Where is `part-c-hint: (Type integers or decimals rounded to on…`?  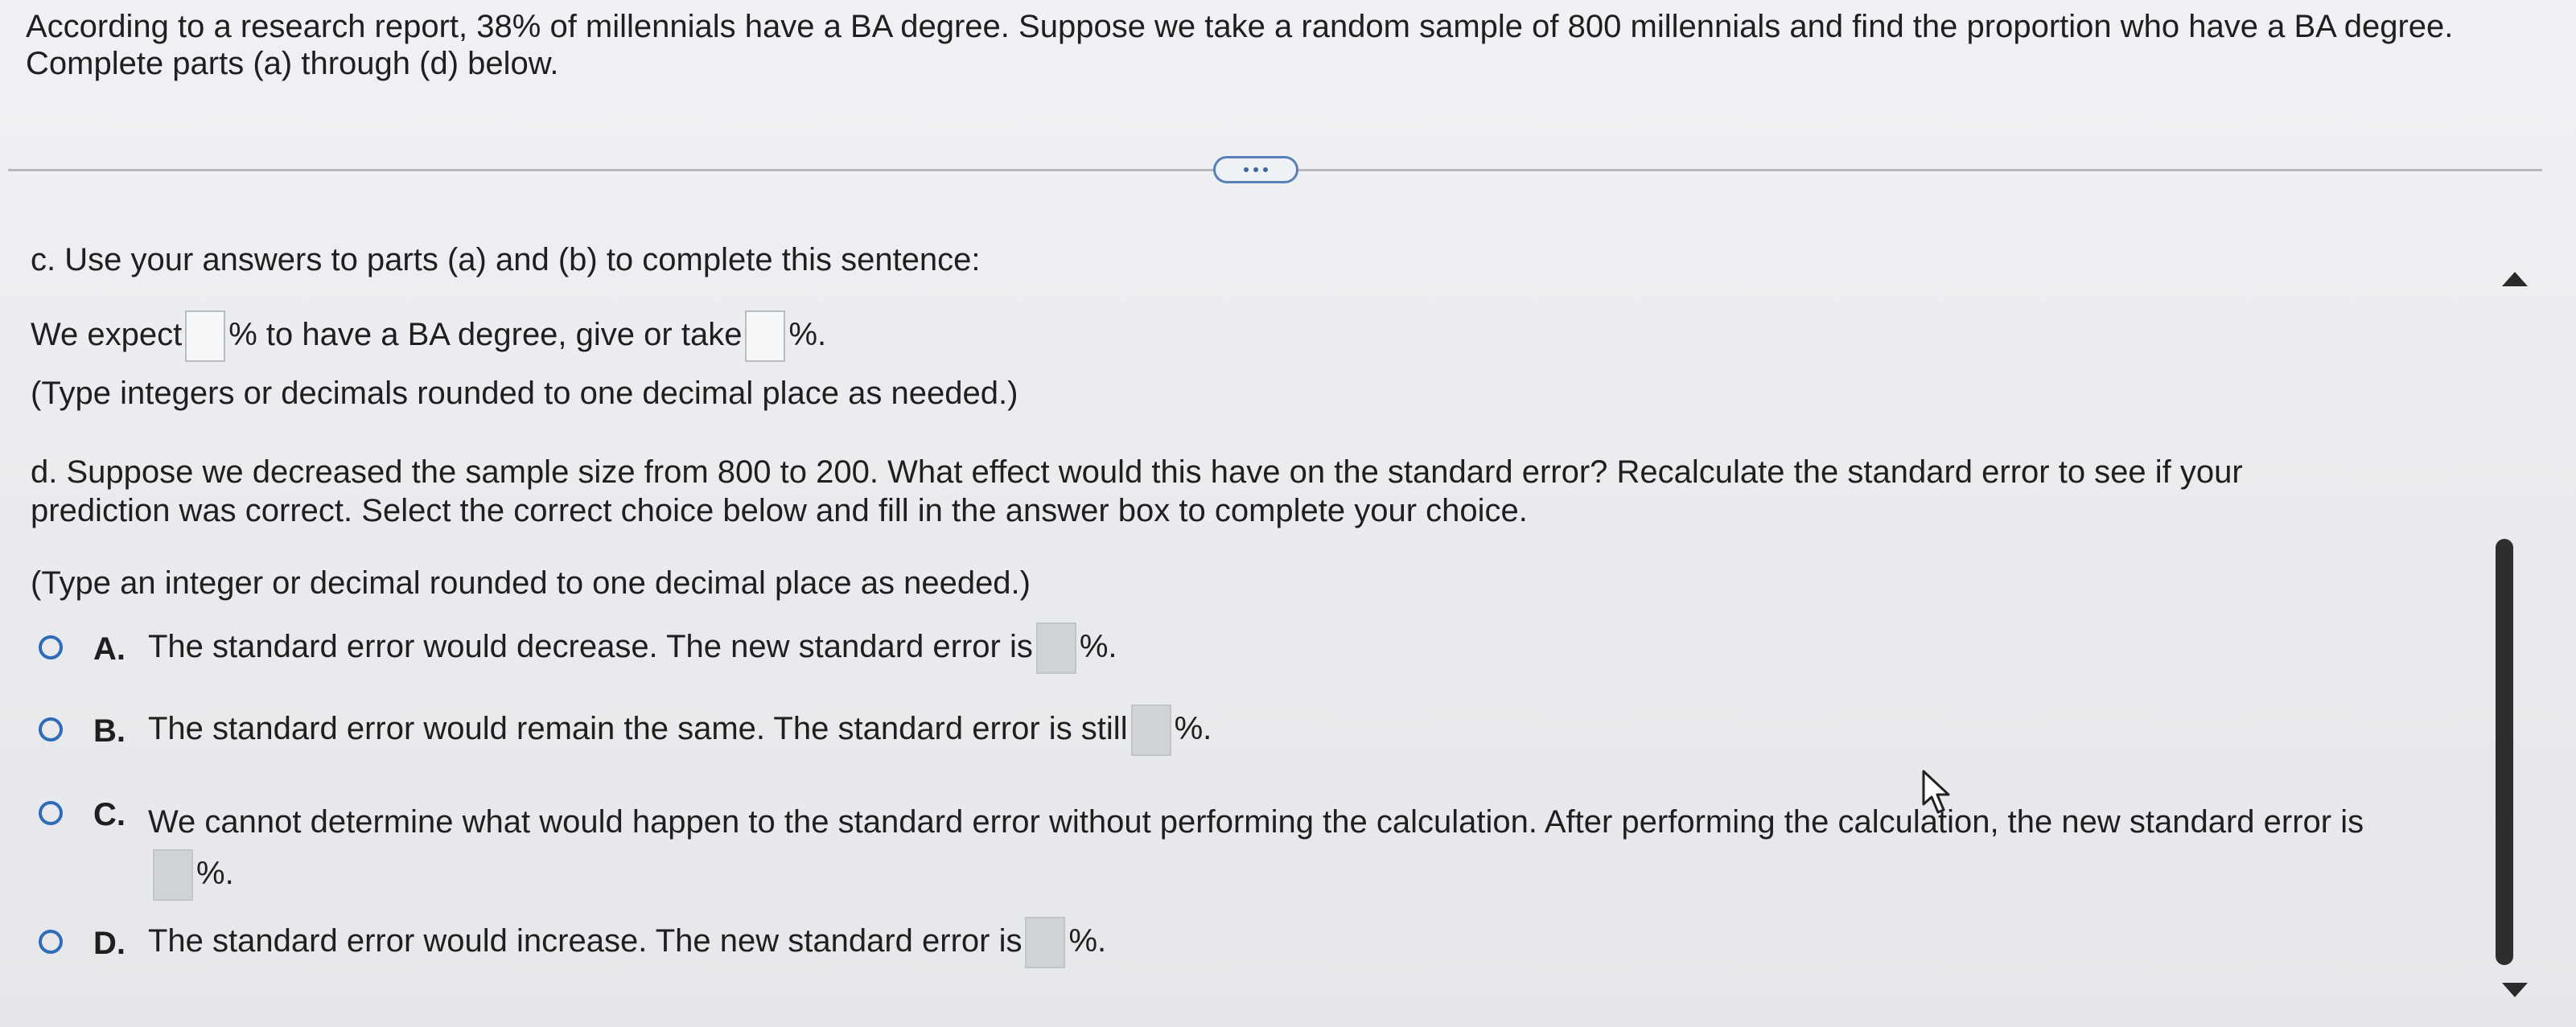 part-c-hint: (Type integers or decimals rounded to on… is located at coordinates (524, 393).